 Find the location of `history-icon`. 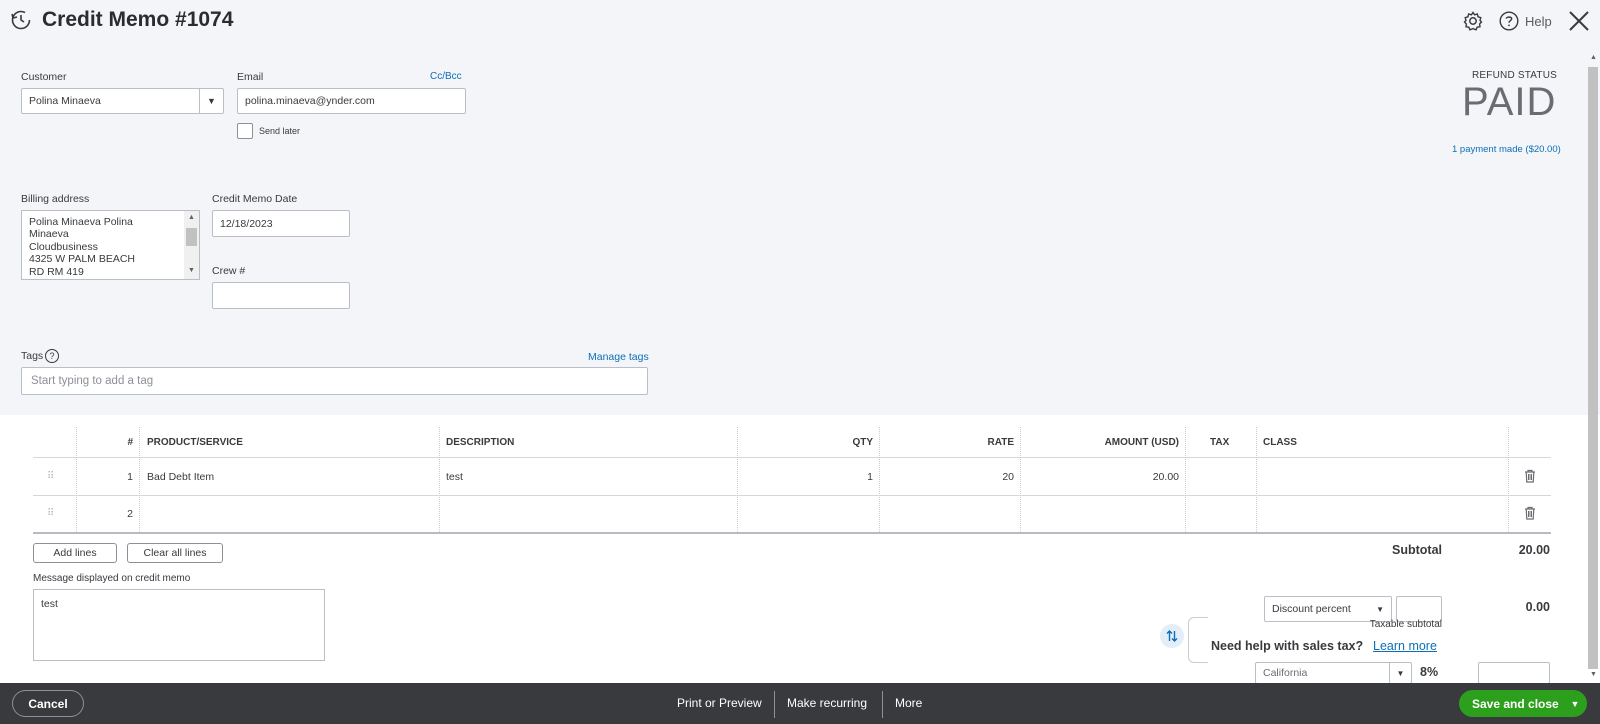

history-icon is located at coordinates (21, 20).